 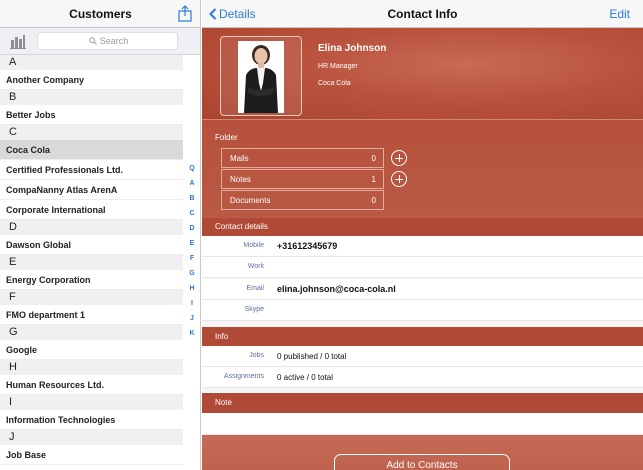 I want to click on field-value: +31612345679, so click(x=307, y=246).